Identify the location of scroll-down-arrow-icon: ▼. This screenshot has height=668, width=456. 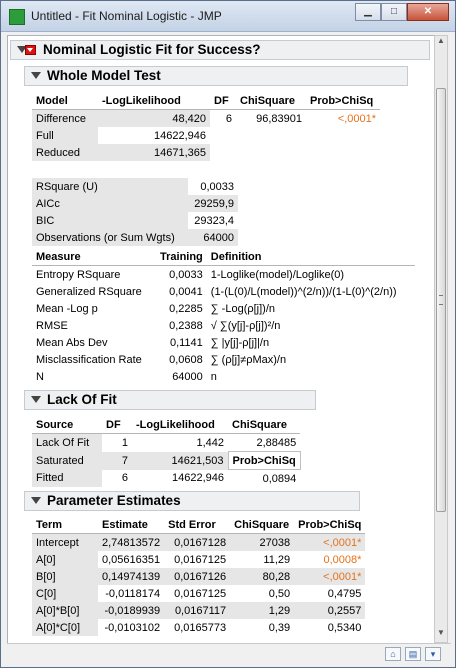
(441, 635).